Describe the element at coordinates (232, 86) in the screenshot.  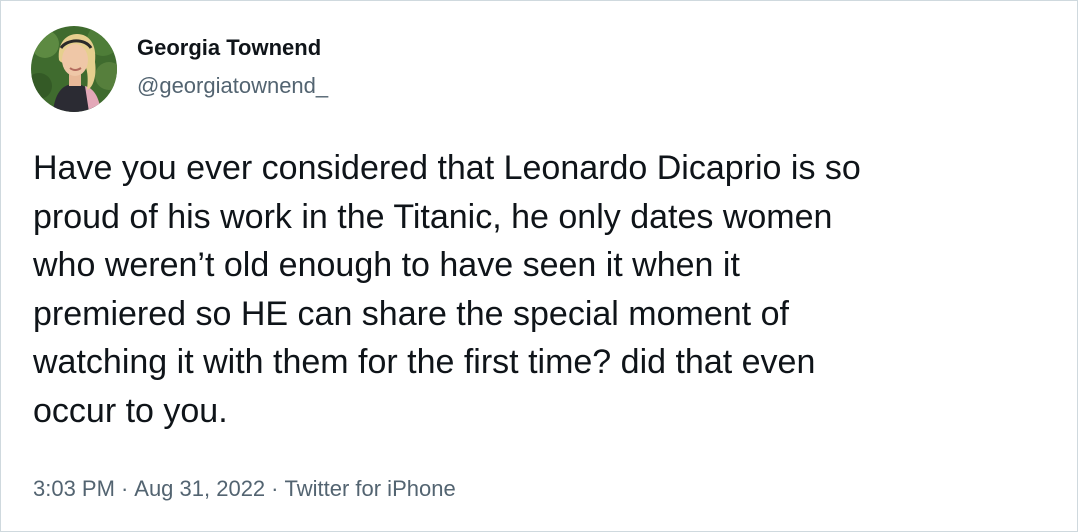
I see `author-handle: @georgiatownend_` at that location.